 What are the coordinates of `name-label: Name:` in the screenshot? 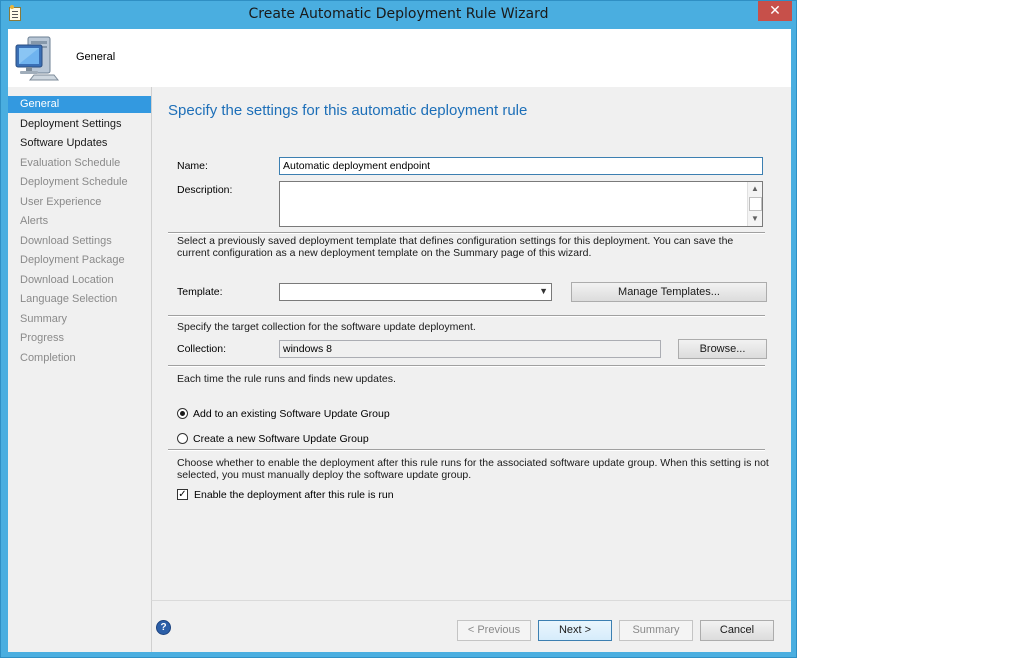 It's located at (192, 166).